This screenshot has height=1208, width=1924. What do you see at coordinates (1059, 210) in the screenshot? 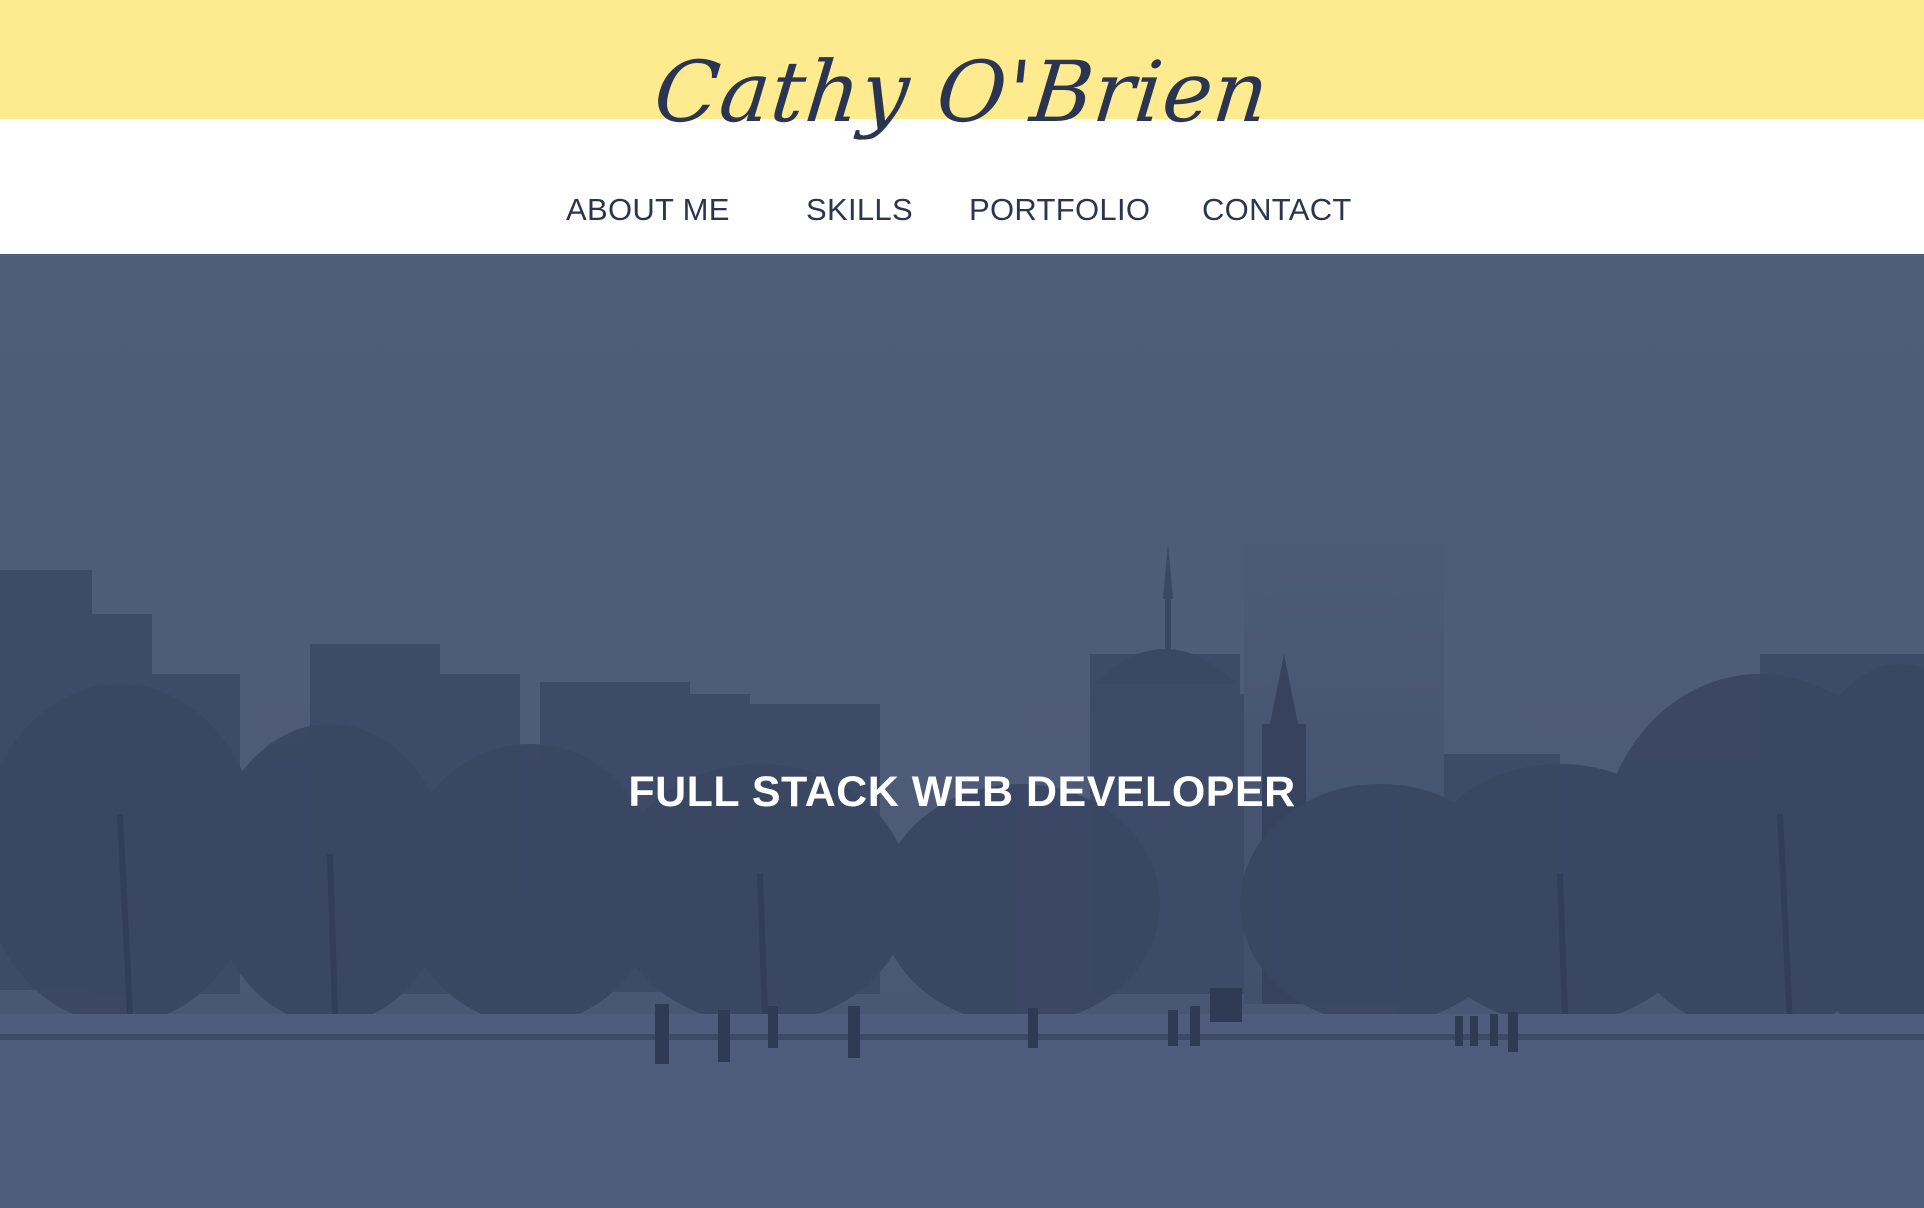
I see `nav-item-portfolio: PORTFOLIO` at bounding box center [1059, 210].